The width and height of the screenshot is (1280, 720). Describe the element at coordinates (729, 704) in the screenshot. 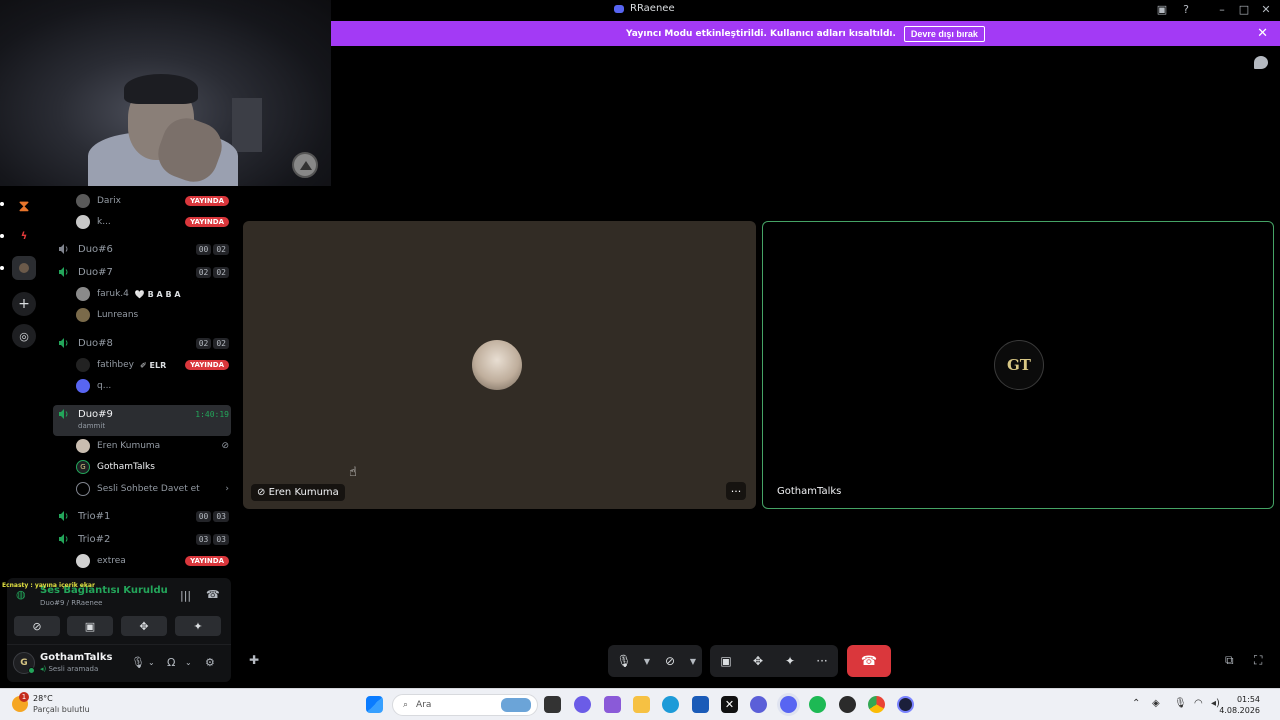

I see `x-app-icon: ✕` at that location.